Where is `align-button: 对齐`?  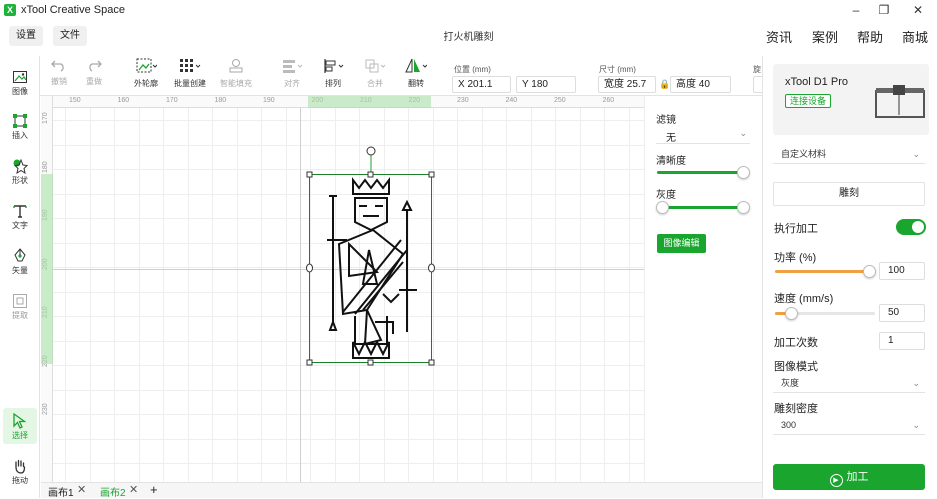 align-button: 对齐 is located at coordinates (292, 73).